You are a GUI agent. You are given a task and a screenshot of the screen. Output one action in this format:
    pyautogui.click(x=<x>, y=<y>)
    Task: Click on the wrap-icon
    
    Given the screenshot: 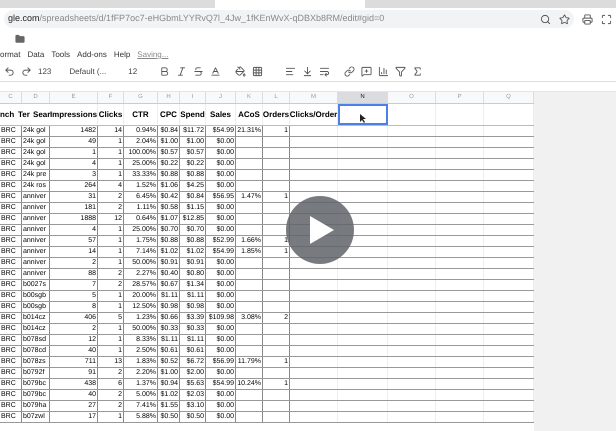 What is the action you would take?
    pyautogui.click(x=324, y=71)
    